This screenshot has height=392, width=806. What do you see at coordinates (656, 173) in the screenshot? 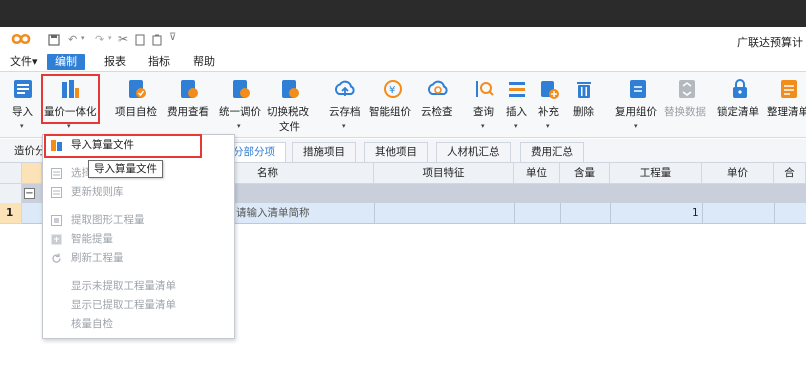
I see `grid-header-quantity: 工程量` at bounding box center [656, 173].